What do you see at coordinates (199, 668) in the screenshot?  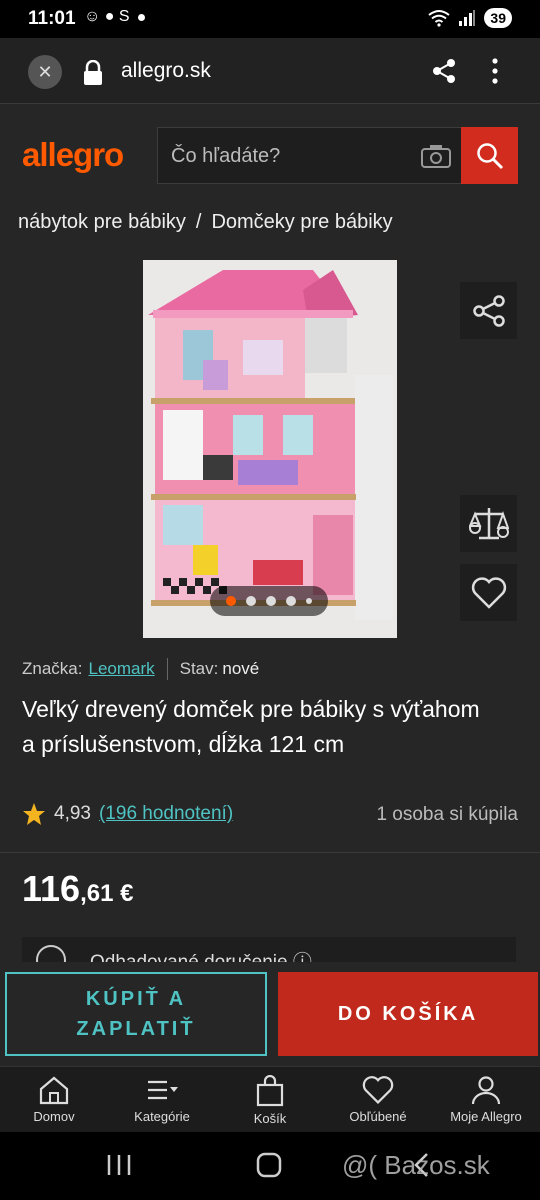 I see `condition-label: Stav:` at bounding box center [199, 668].